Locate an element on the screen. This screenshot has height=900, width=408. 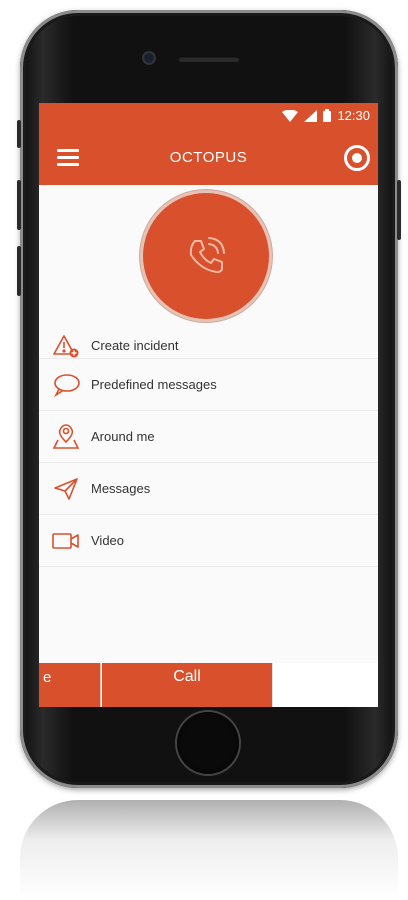
paper-plane-icon is located at coordinates (66, 488).